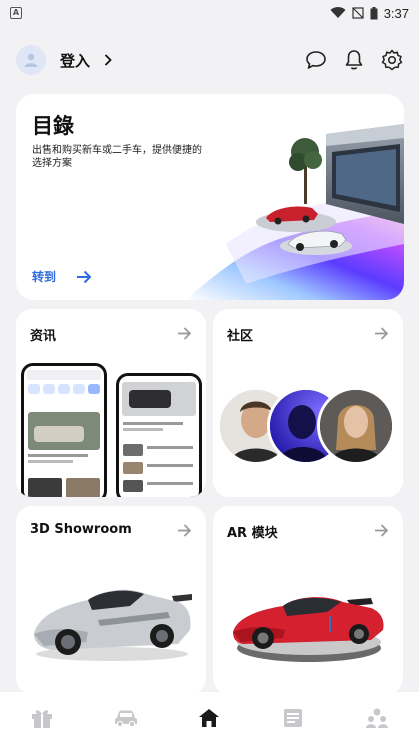 This screenshot has width=419, height=744. I want to click on showroom-3d-tile-title: 3D Showroom, so click(81, 529).